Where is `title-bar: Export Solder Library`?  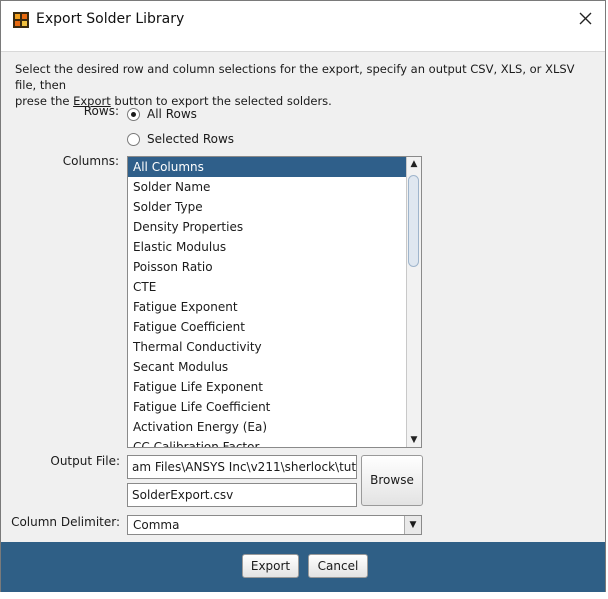
title-bar: Export Solder Library is located at coordinates (303, 19).